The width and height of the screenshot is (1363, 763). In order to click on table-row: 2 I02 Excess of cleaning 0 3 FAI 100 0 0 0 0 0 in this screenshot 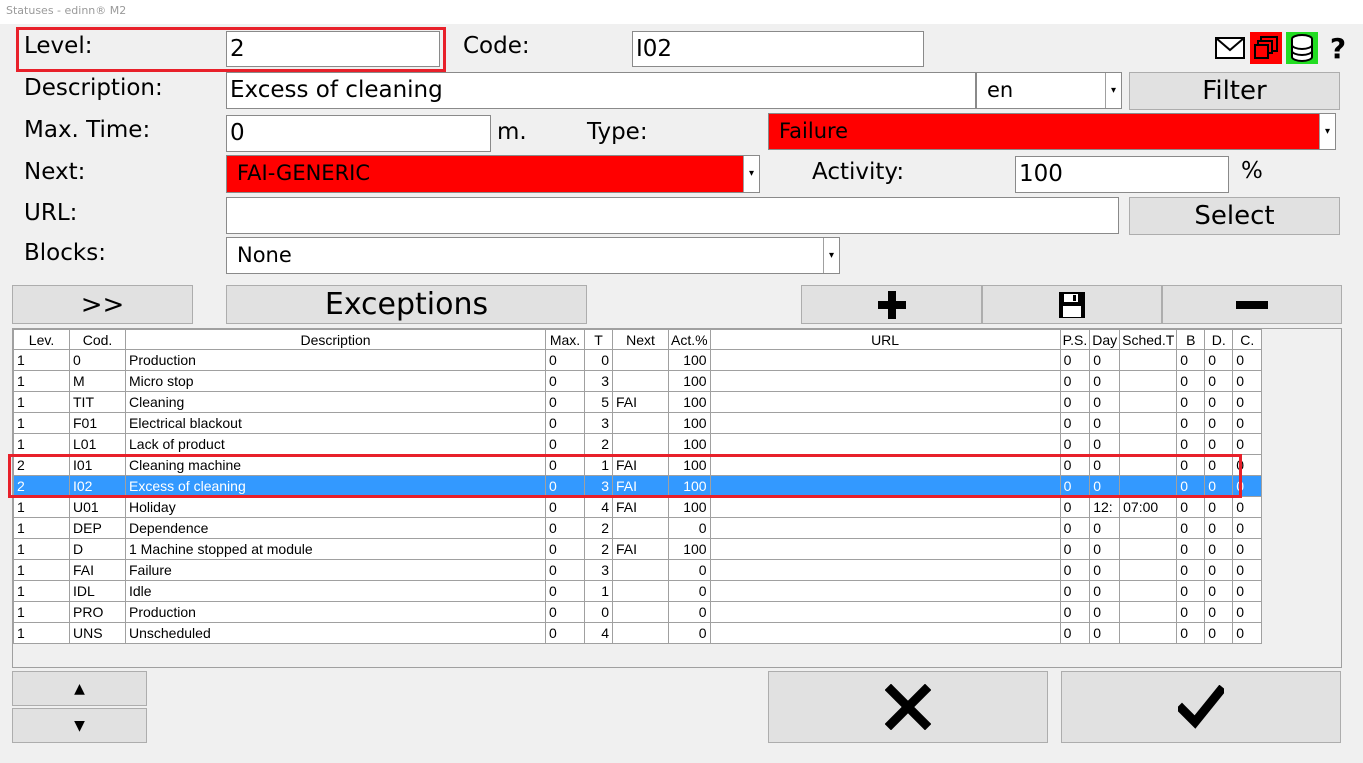, I will do `click(638, 486)`.